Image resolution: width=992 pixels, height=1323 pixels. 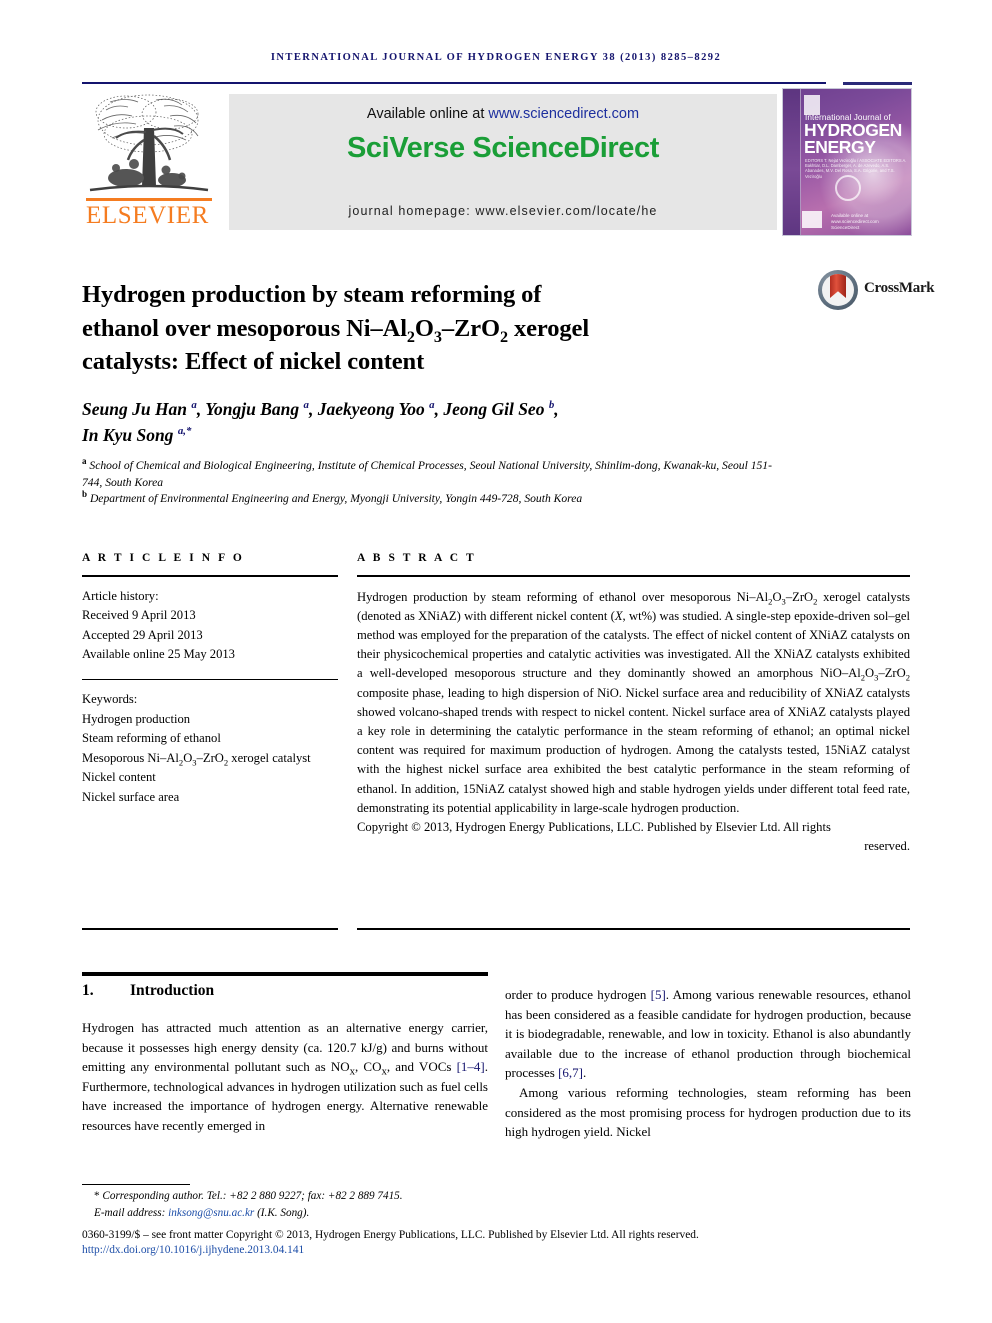 What do you see at coordinates (812, 105) in the screenshot?
I see `cover-elsevier-icon` at bounding box center [812, 105].